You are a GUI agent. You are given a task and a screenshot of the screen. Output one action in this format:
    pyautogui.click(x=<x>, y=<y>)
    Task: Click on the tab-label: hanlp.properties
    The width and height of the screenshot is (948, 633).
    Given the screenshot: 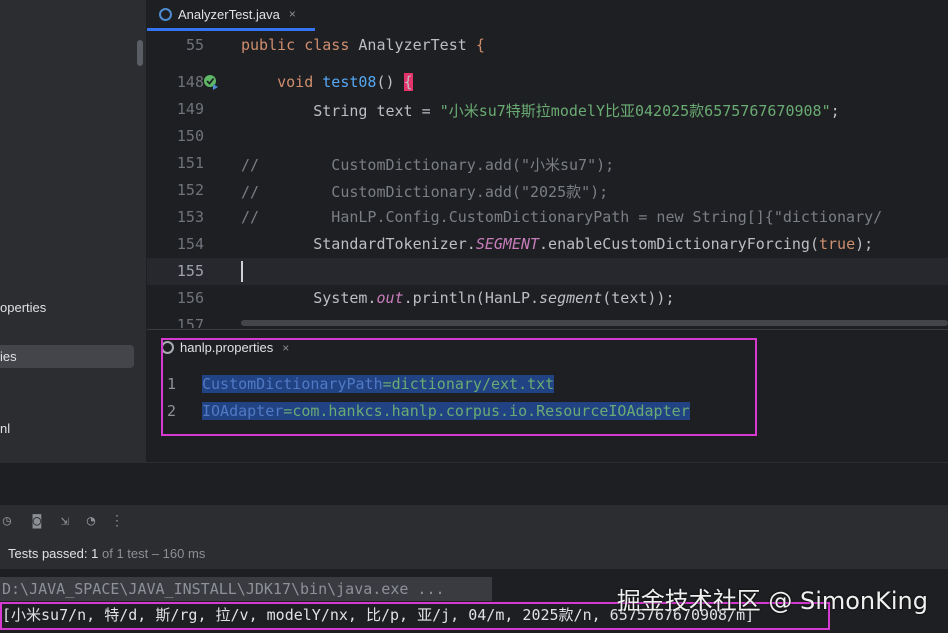 What is the action you would take?
    pyautogui.click(x=227, y=347)
    